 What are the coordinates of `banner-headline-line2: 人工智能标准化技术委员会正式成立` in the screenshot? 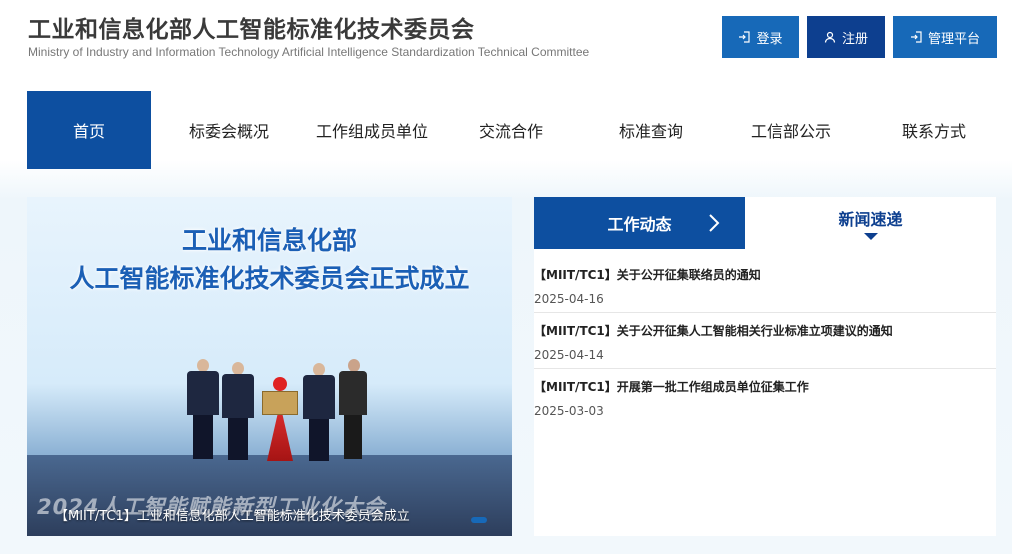 It's located at (269, 278).